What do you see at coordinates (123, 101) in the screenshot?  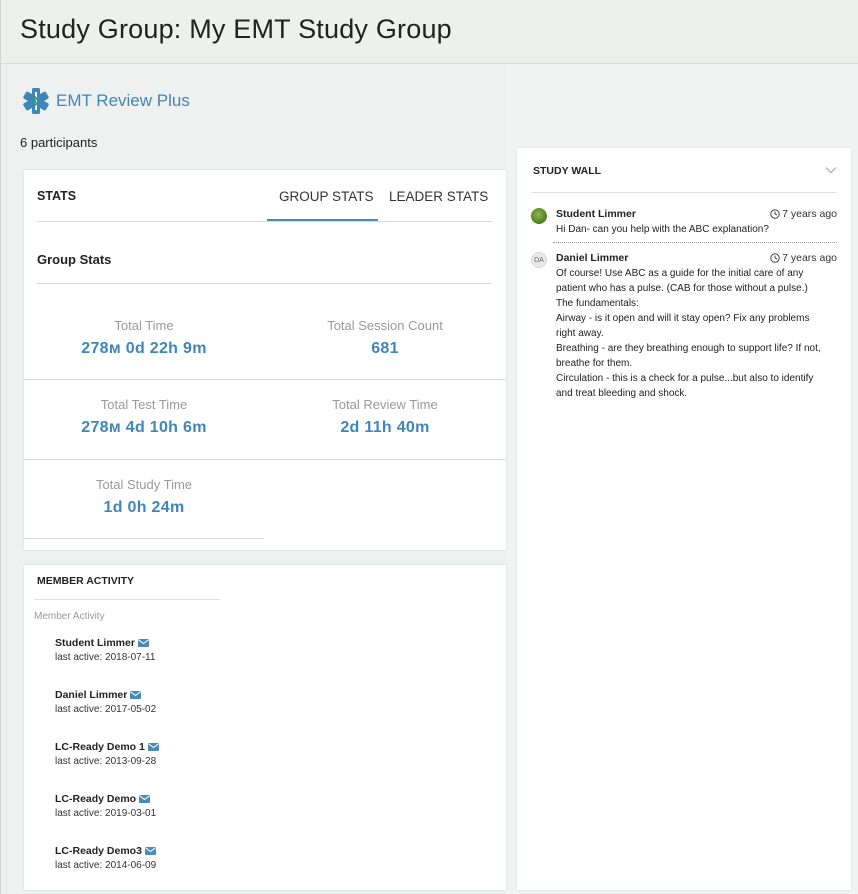 I see `course-link: EMT Review Plus` at bounding box center [123, 101].